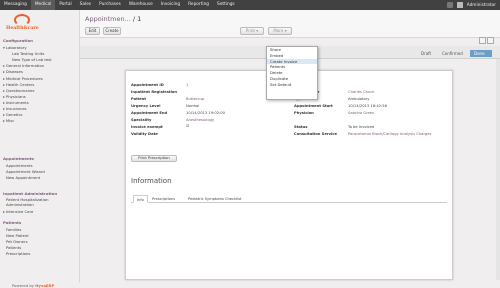  I want to click on status-draft: Draft, so click(426, 53).